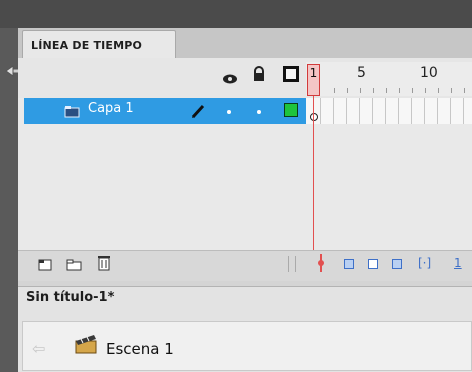 This screenshot has height=372, width=472. What do you see at coordinates (291, 76) in the screenshot?
I see `outline-square-icon` at bounding box center [291, 76].